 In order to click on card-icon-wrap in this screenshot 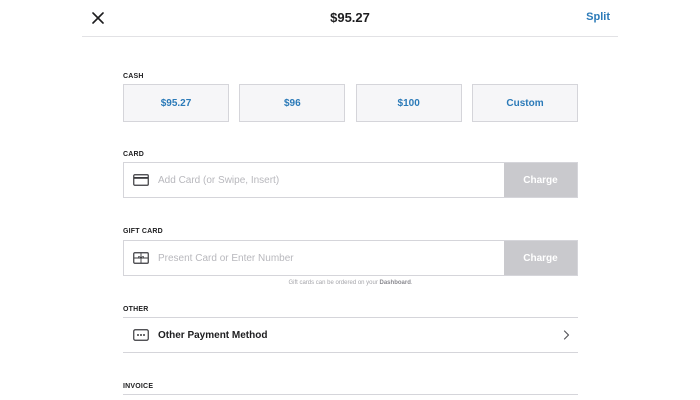, I will do `click(141, 180)`.